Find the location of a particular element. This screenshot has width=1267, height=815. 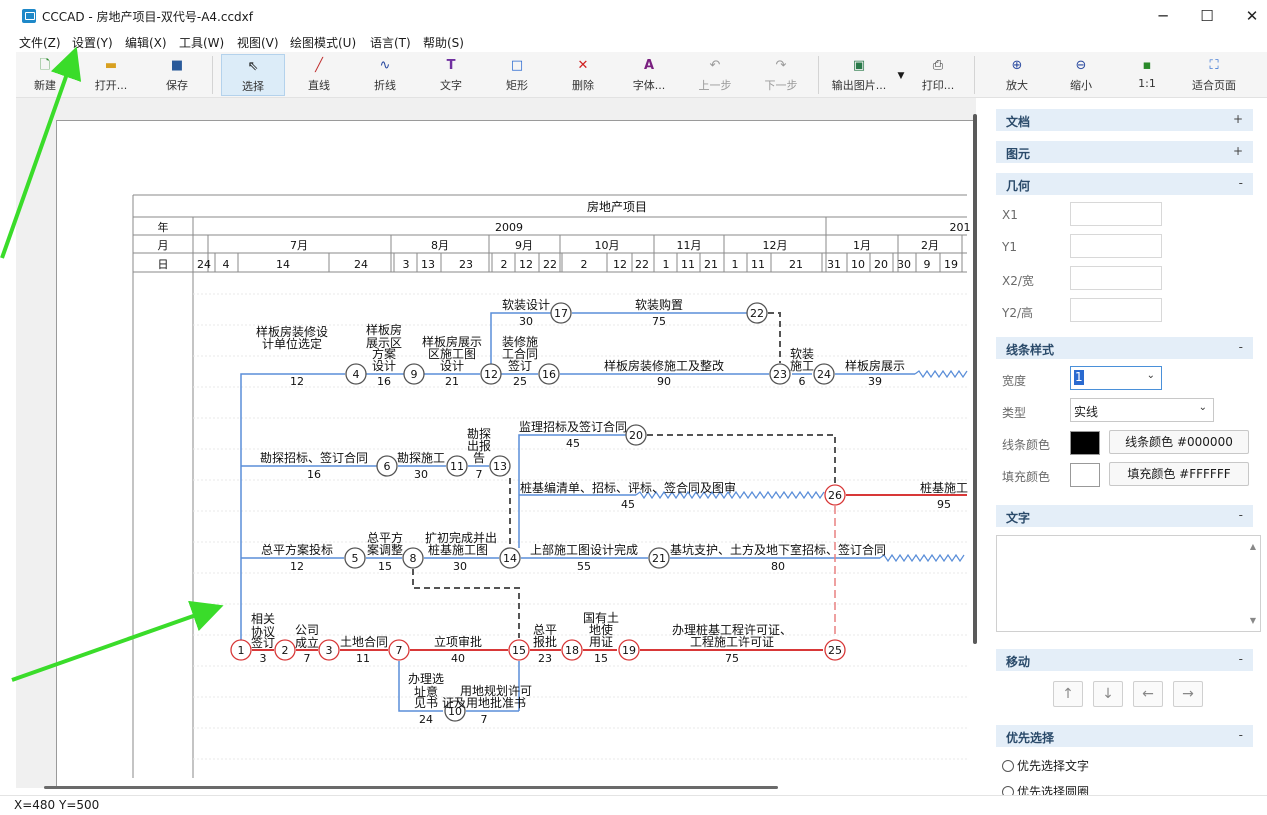

line-color-swatch is located at coordinates (1085, 443).